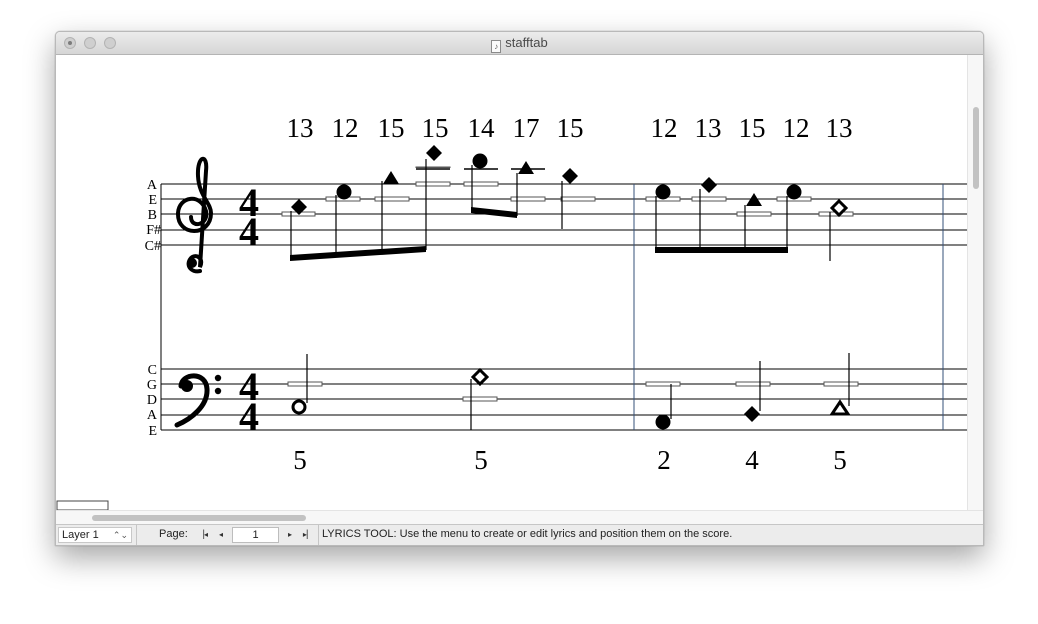 This screenshot has width=1038, height=624. What do you see at coordinates (153, 230) in the screenshot?
I see `treble-string-label: F#` at bounding box center [153, 230].